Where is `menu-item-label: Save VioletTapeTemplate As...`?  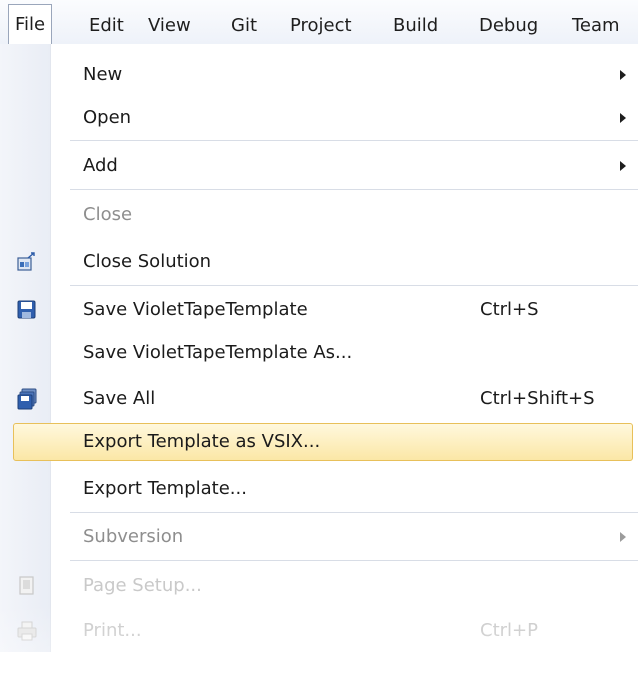
menu-item-label: Save VioletTapeTemplate As... is located at coordinates (218, 352).